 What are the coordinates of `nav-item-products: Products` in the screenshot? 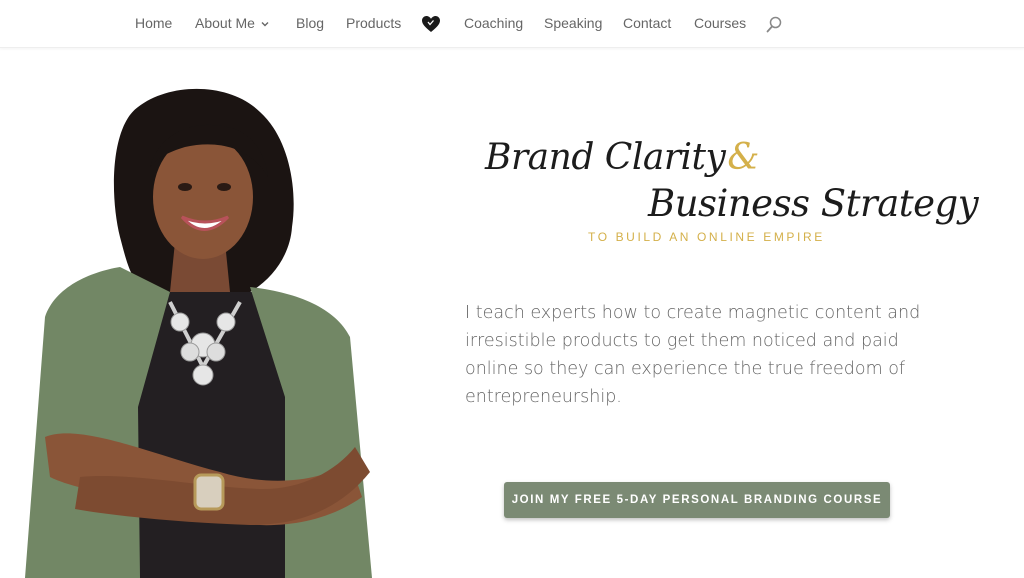 It's located at (373, 23).